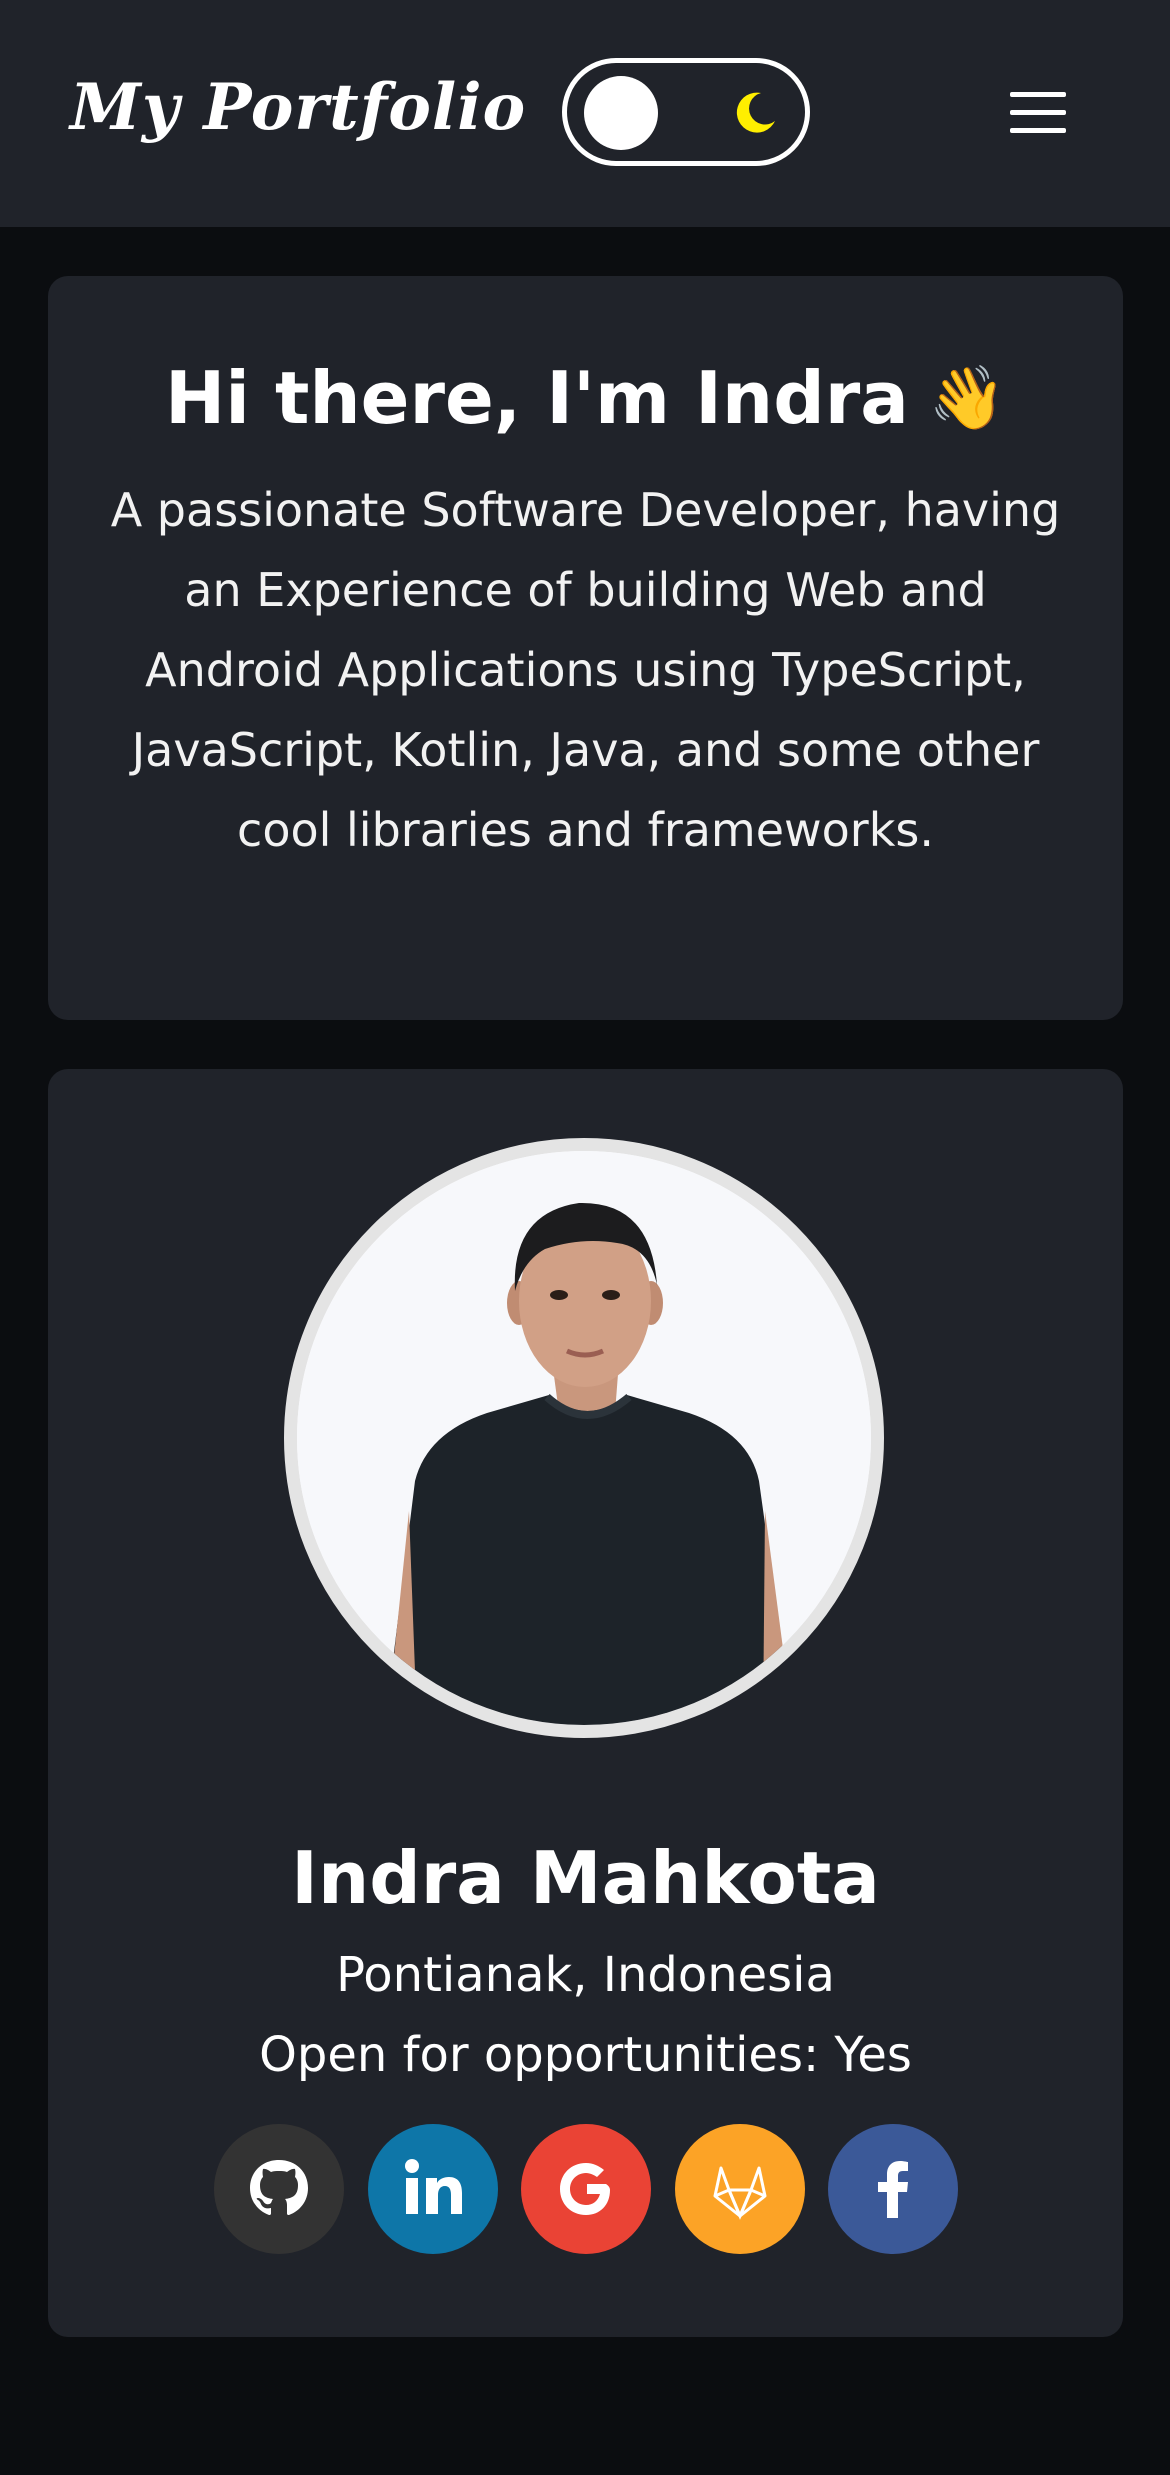 This screenshot has width=1170, height=2475. Describe the element at coordinates (298, 107) in the screenshot. I see `brand-logo: My Portfolio` at that location.